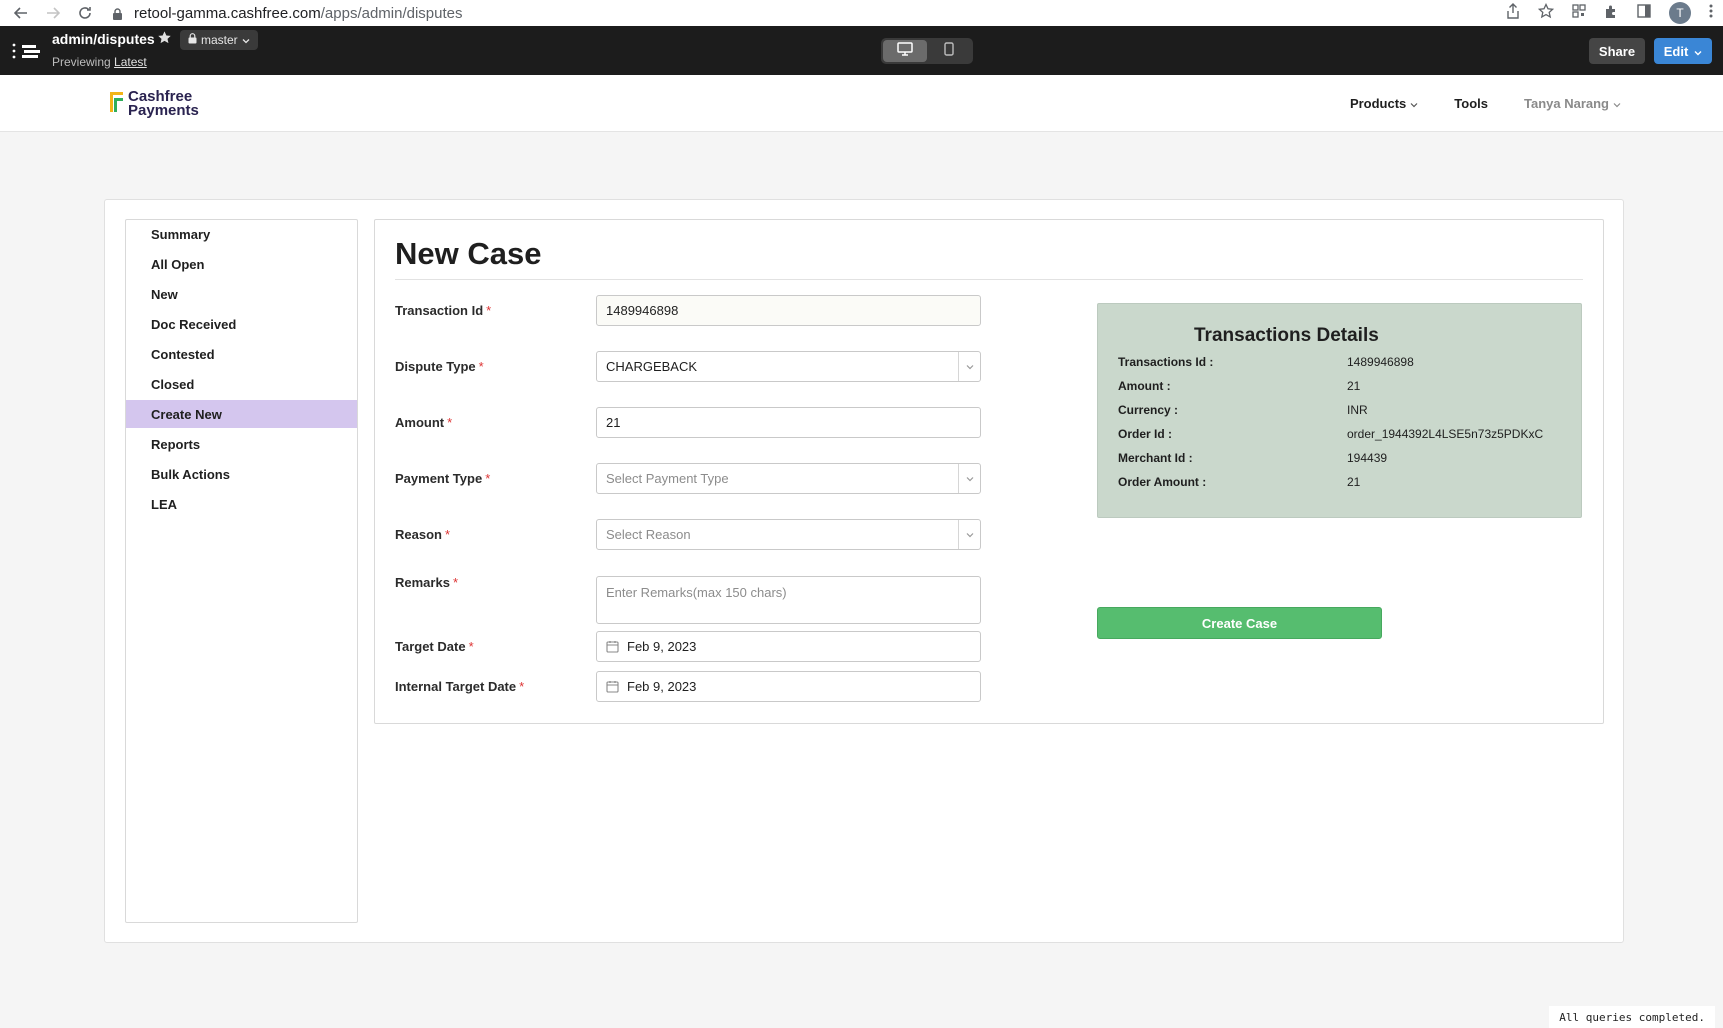  What do you see at coordinates (1546, 12) in the screenshot?
I see `bookmark-star-icon` at bounding box center [1546, 12].